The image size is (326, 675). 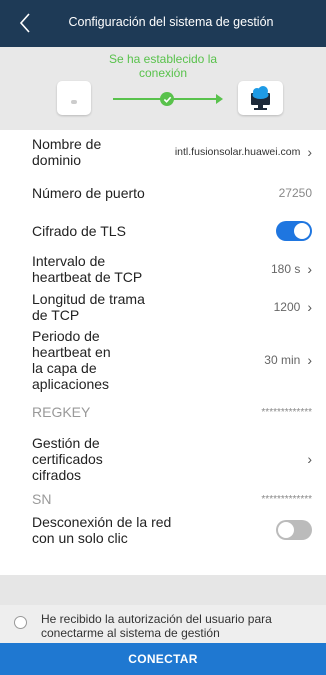 What do you see at coordinates (42, 499) in the screenshot?
I see `sn-label: SN` at bounding box center [42, 499].